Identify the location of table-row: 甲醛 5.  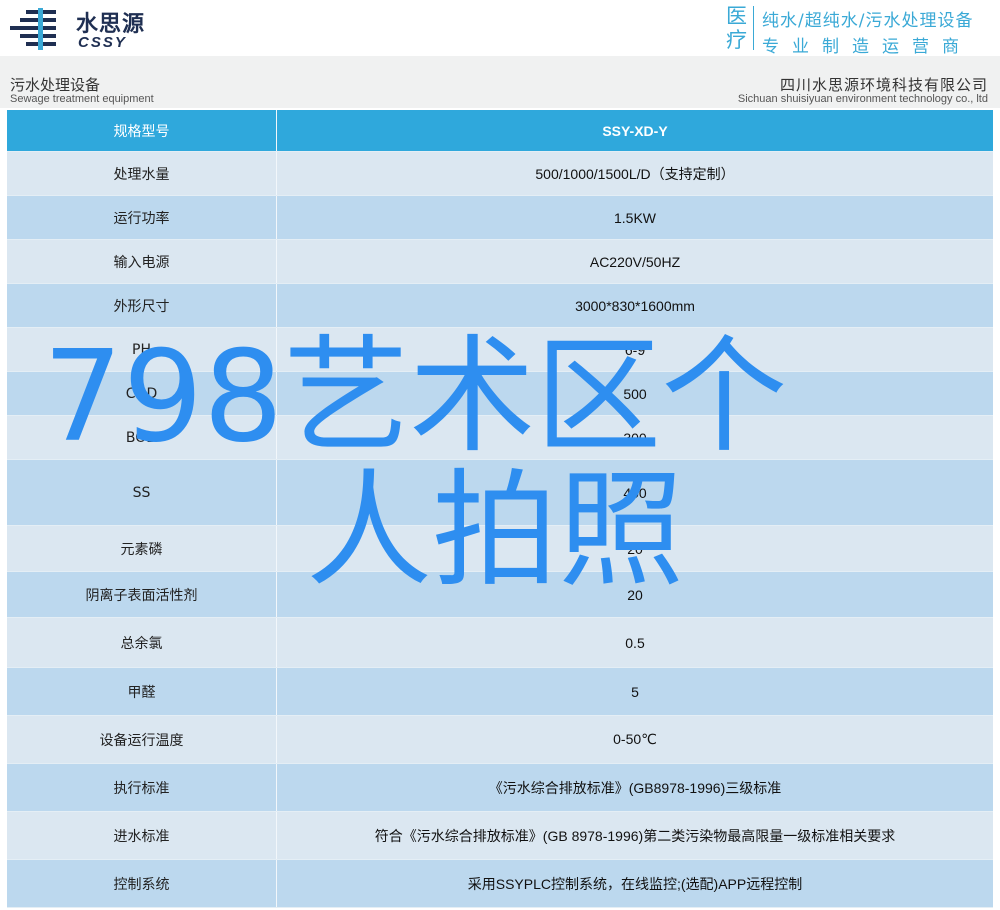
(500, 692).